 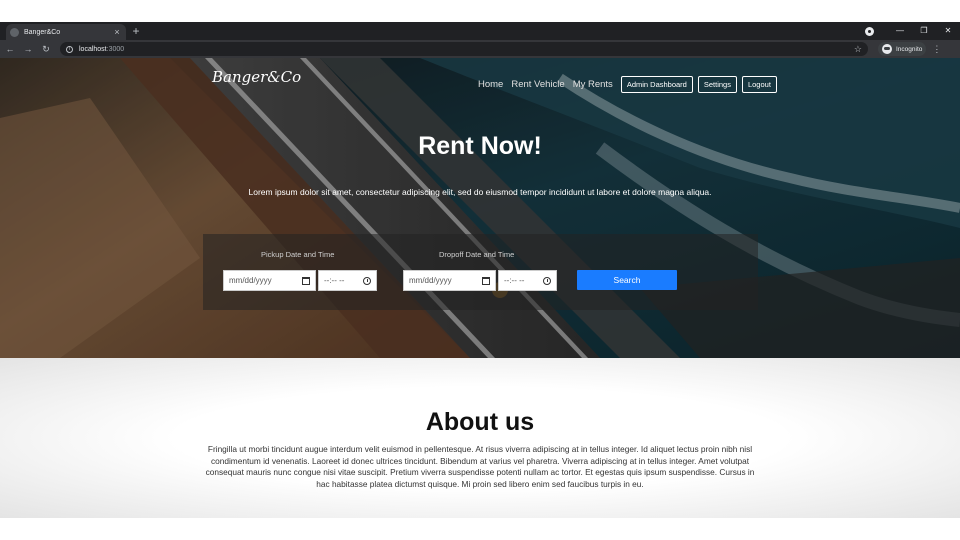 I want to click on pickup-time-input: --:-- --, so click(x=347, y=280).